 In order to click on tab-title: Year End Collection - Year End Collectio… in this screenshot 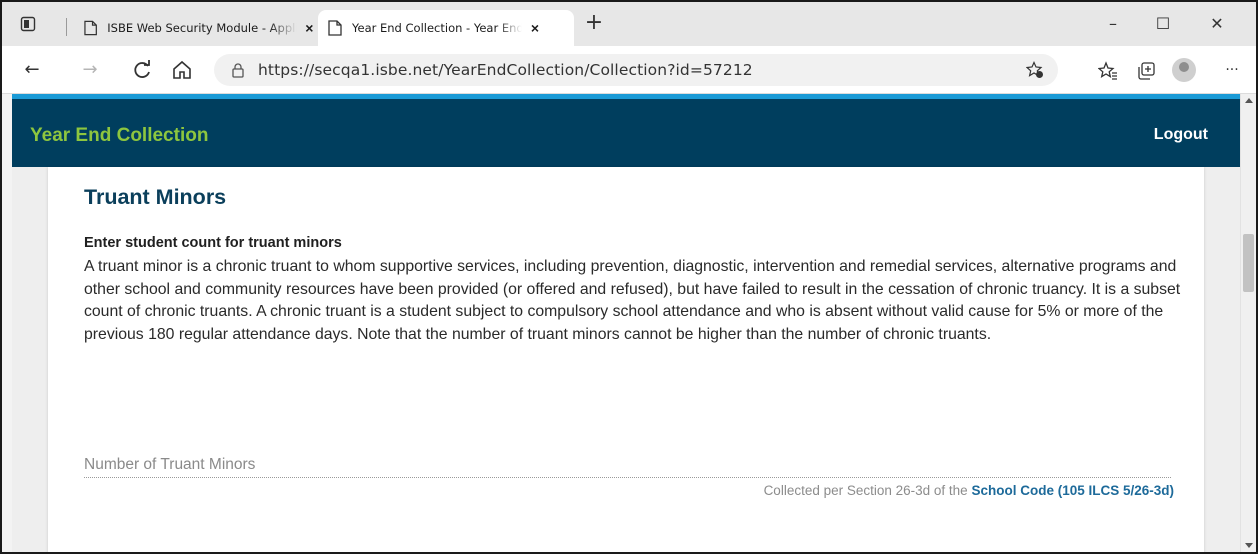, I will do `click(437, 28)`.